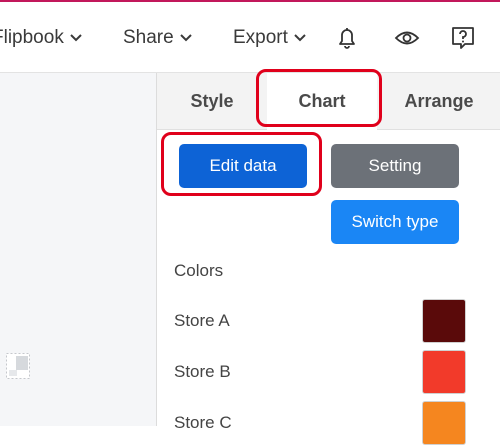 The width and height of the screenshot is (500, 446). What do you see at coordinates (320, 321) in the screenshot?
I see `color-row-store-a: Store A` at bounding box center [320, 321].